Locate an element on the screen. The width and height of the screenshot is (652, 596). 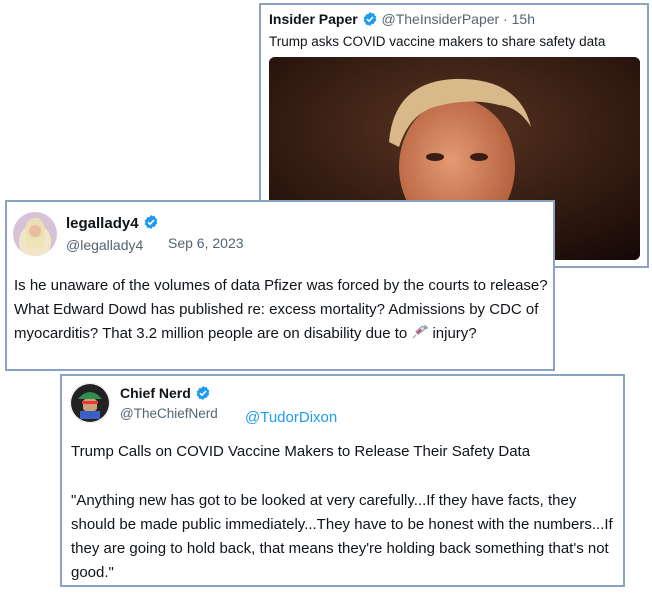
author-name: Chief Nerd is located at coordinates (165, 394).